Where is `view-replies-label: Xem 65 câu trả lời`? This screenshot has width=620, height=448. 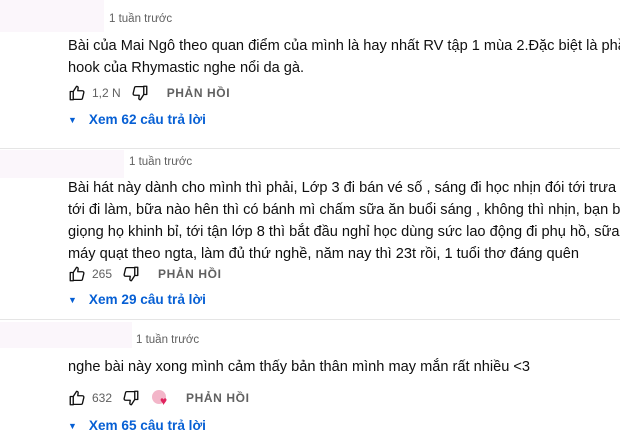 view-replies-label: Xem 65 câu trả lời is located at coordinates (147, 425).